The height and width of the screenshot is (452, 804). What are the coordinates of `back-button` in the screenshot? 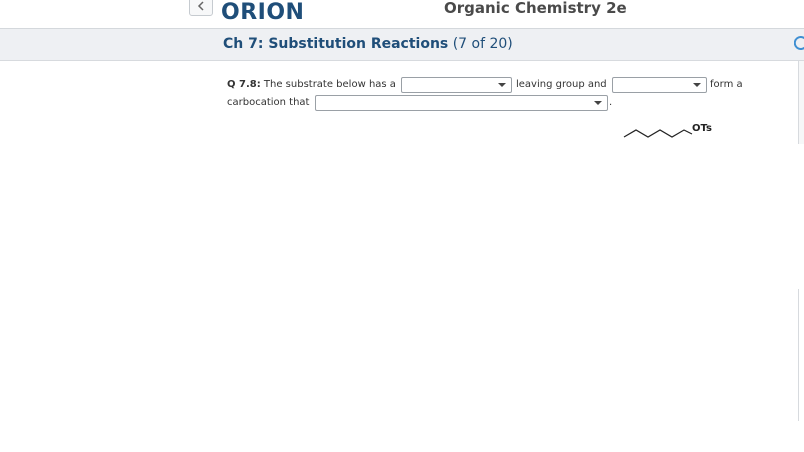 It's located at (201, 8).